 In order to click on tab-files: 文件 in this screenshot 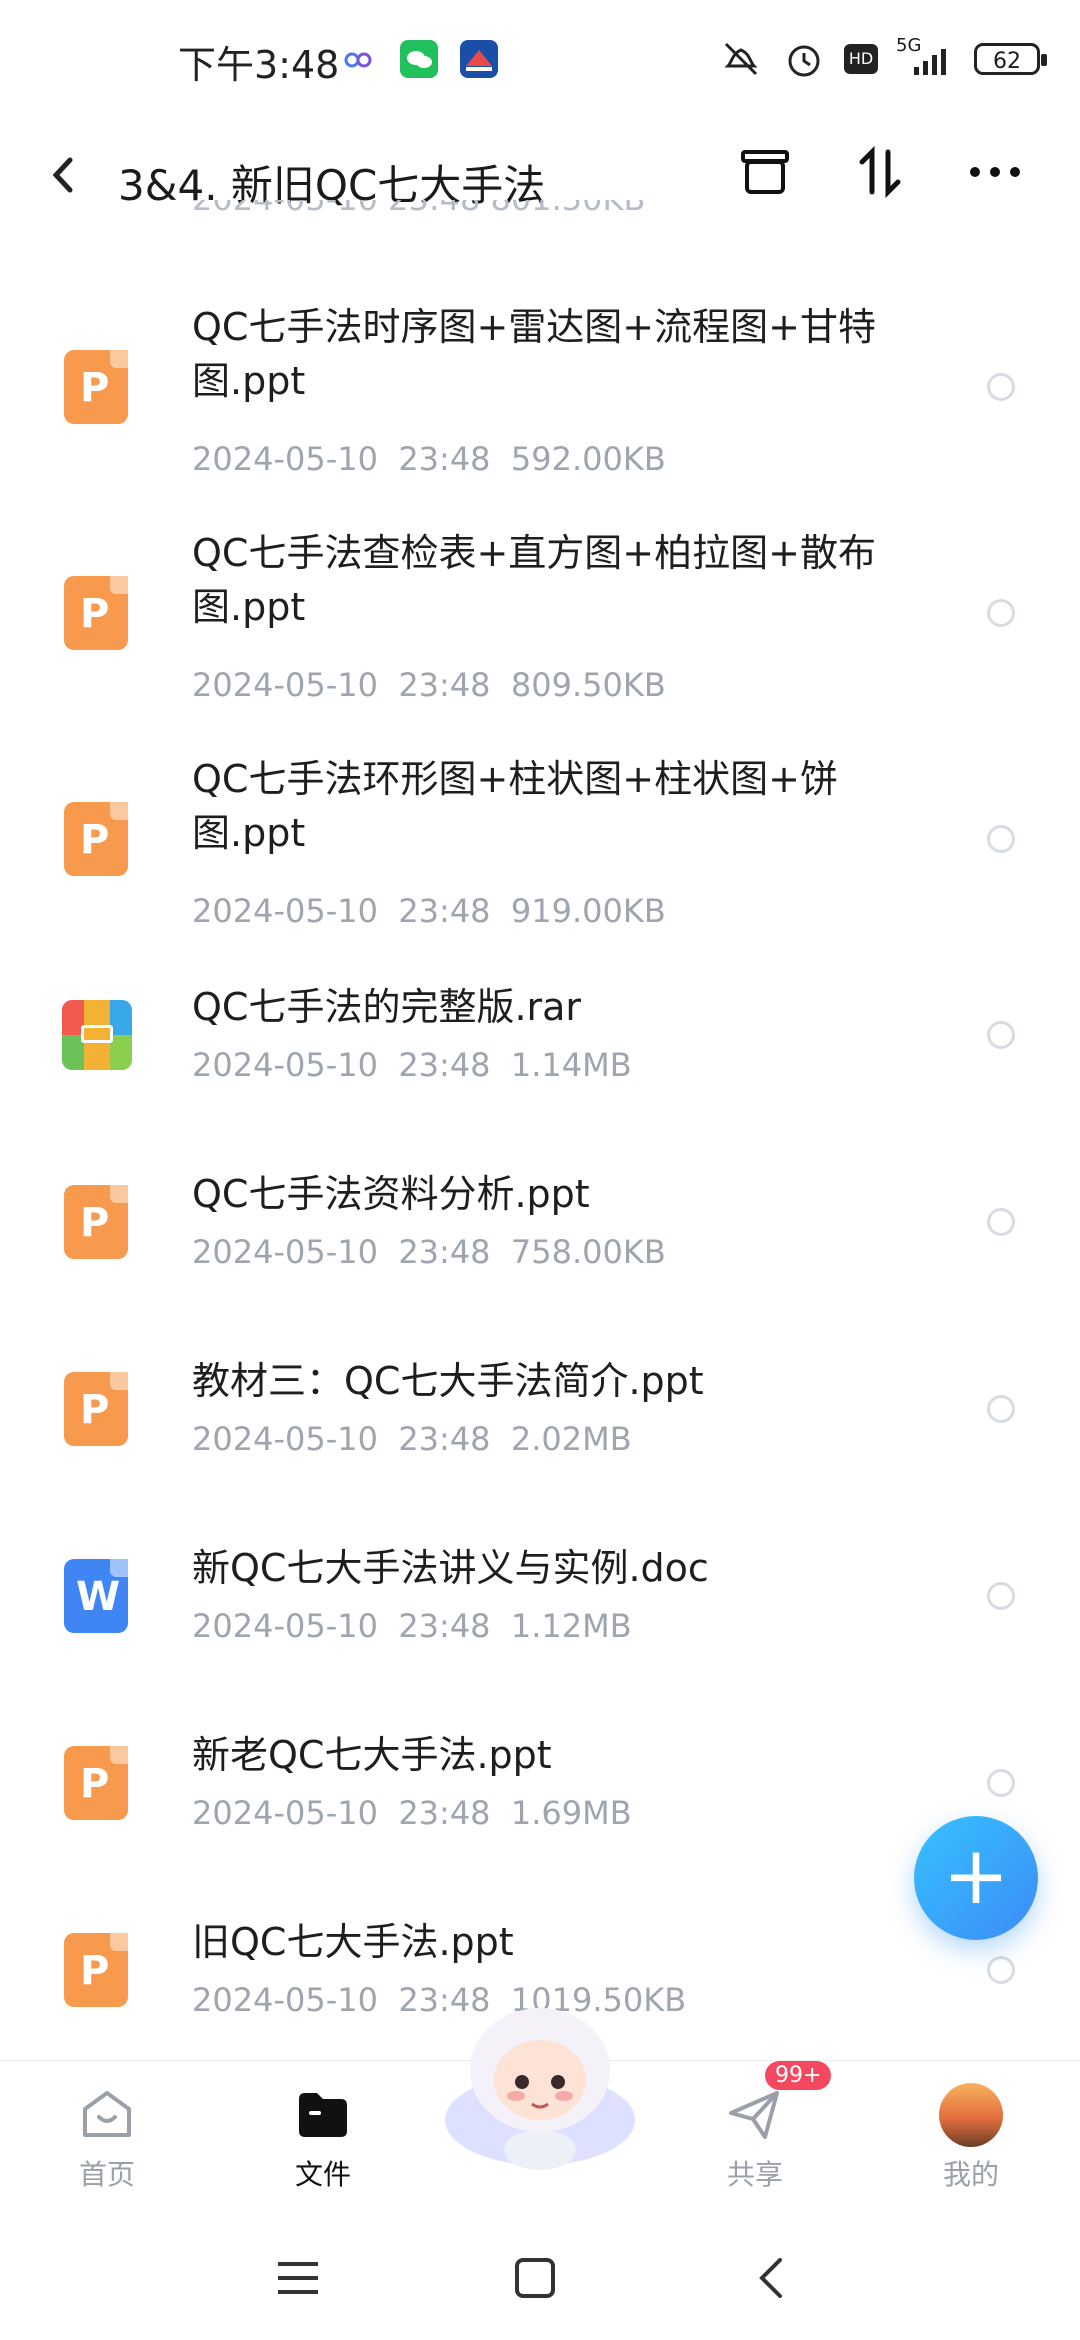, I will do `click(323, 2136)`.